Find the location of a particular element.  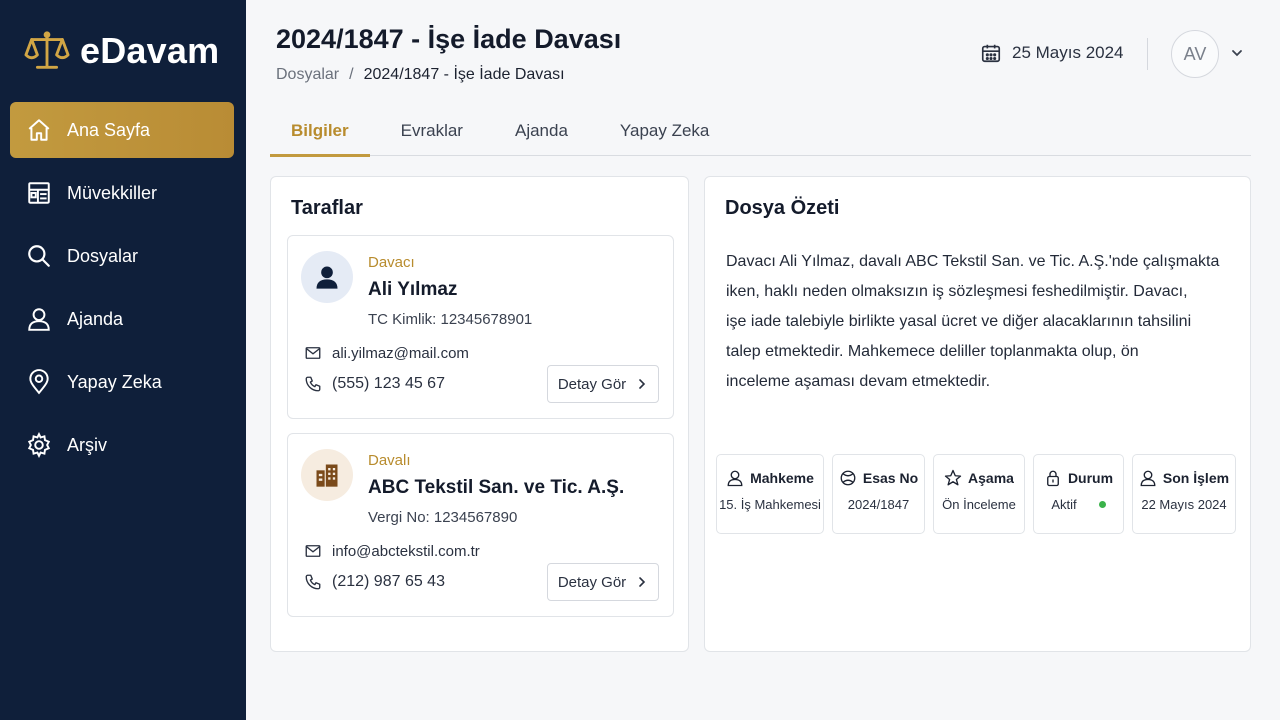

breadcrumb-link-dosyalar: Dosyalar is located at coordinates (307, 75).